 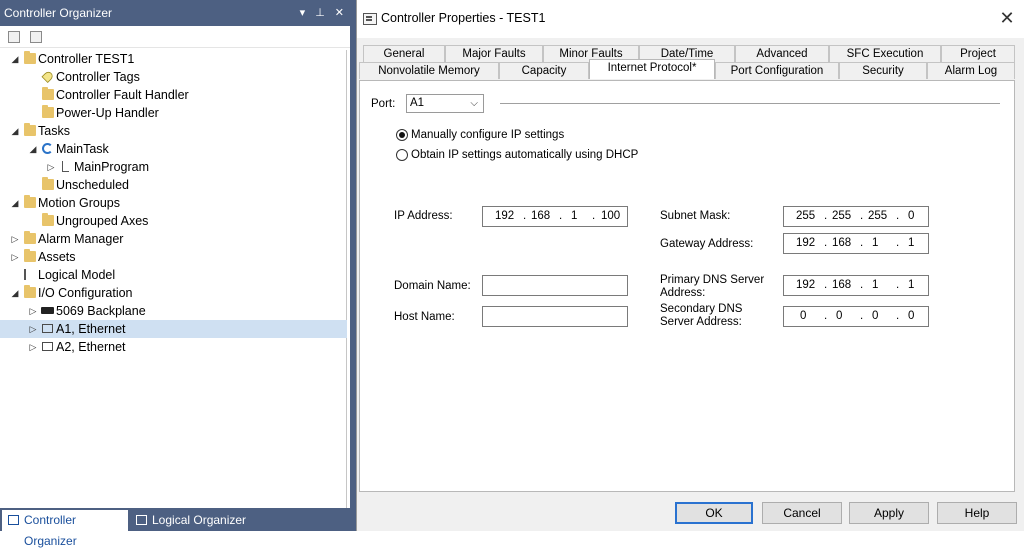 I want to click on tab-general: General, so click(x=404, y=53).